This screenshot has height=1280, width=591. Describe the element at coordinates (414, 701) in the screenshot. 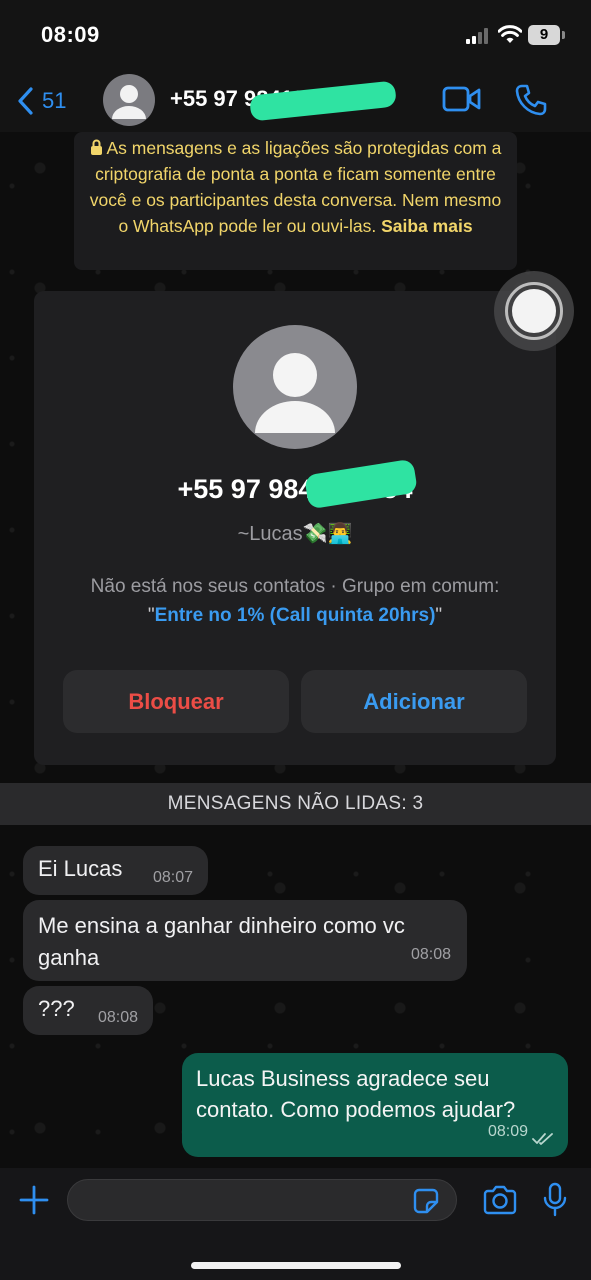

I see `add-contact-button: Adicionar` at that location.